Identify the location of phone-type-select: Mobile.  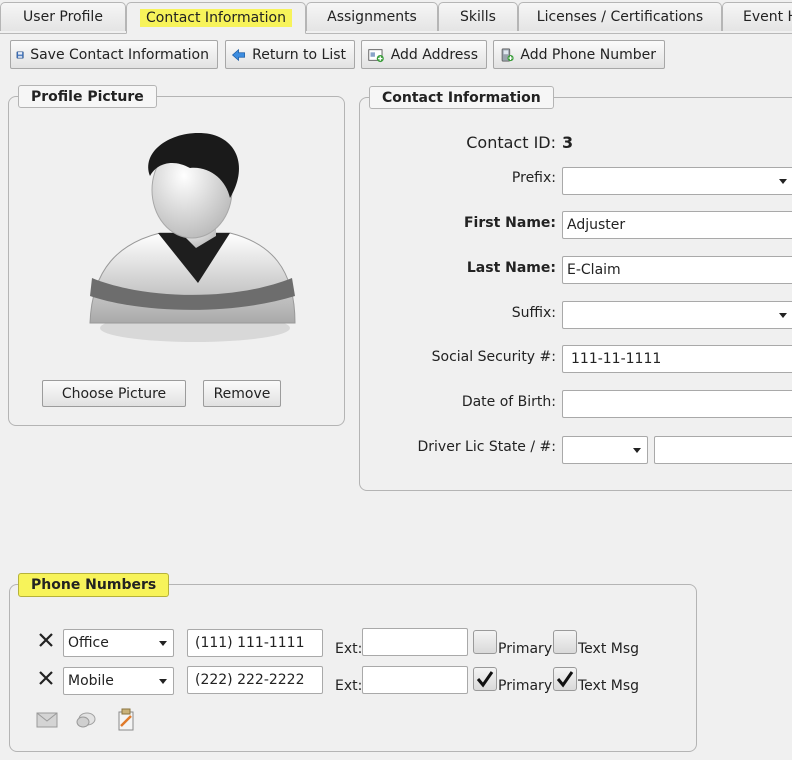
(118, 681).